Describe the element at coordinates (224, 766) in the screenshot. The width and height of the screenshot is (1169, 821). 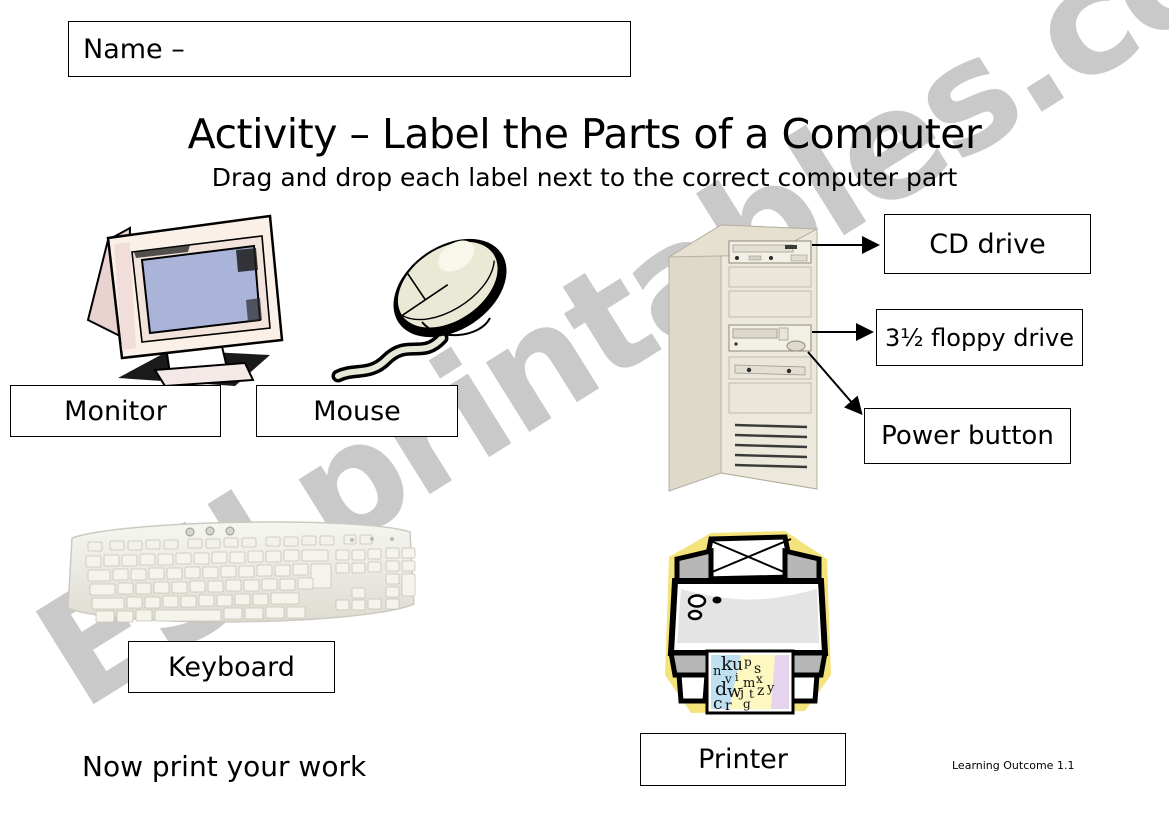
I see `print-instruction: Now print your work` at that location.